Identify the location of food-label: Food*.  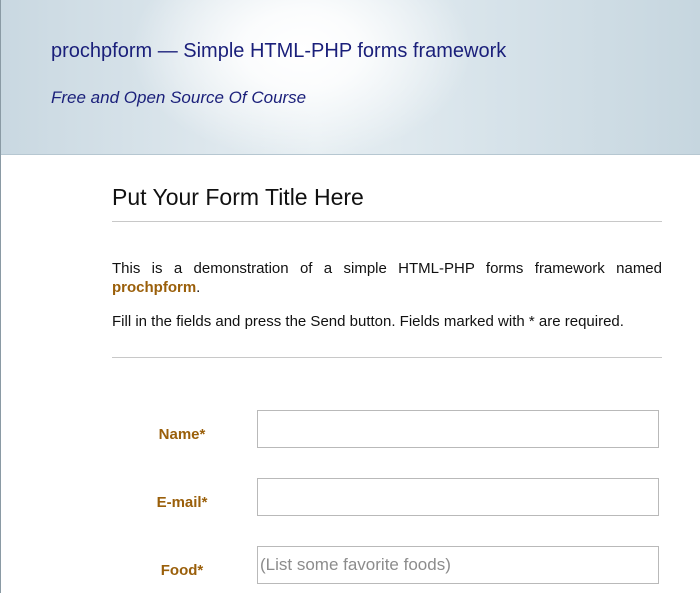
(182, 570).